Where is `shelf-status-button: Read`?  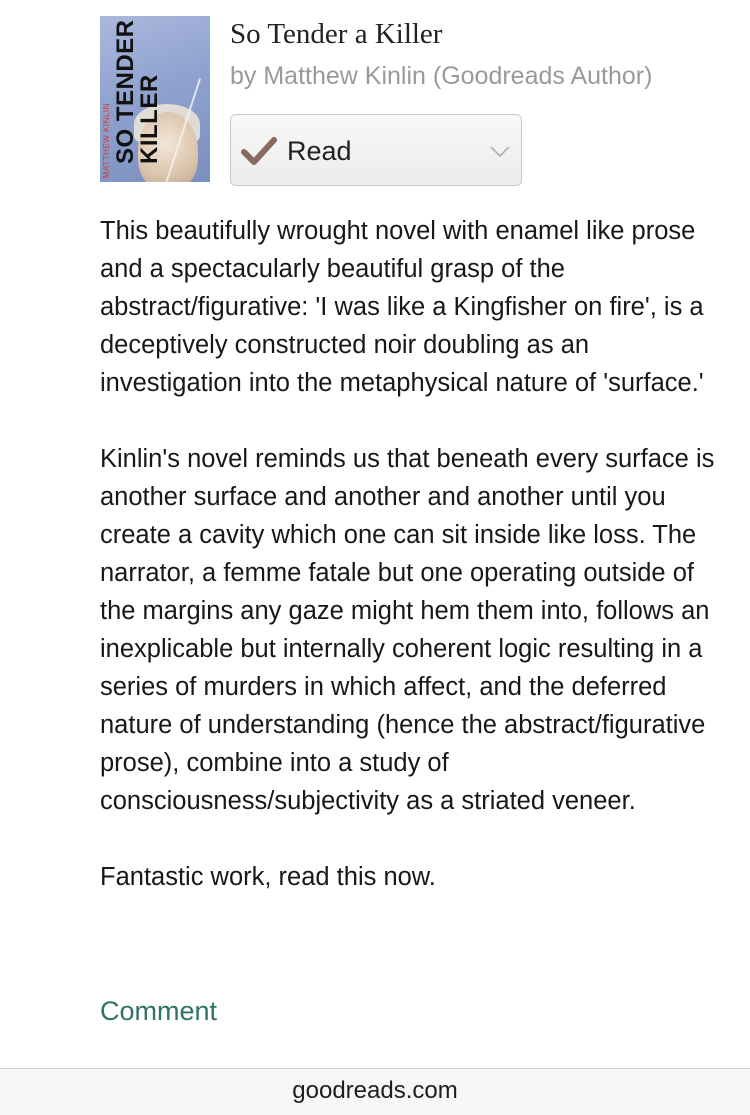 shelf-status-button: Read is located at coordinates (376, 150).